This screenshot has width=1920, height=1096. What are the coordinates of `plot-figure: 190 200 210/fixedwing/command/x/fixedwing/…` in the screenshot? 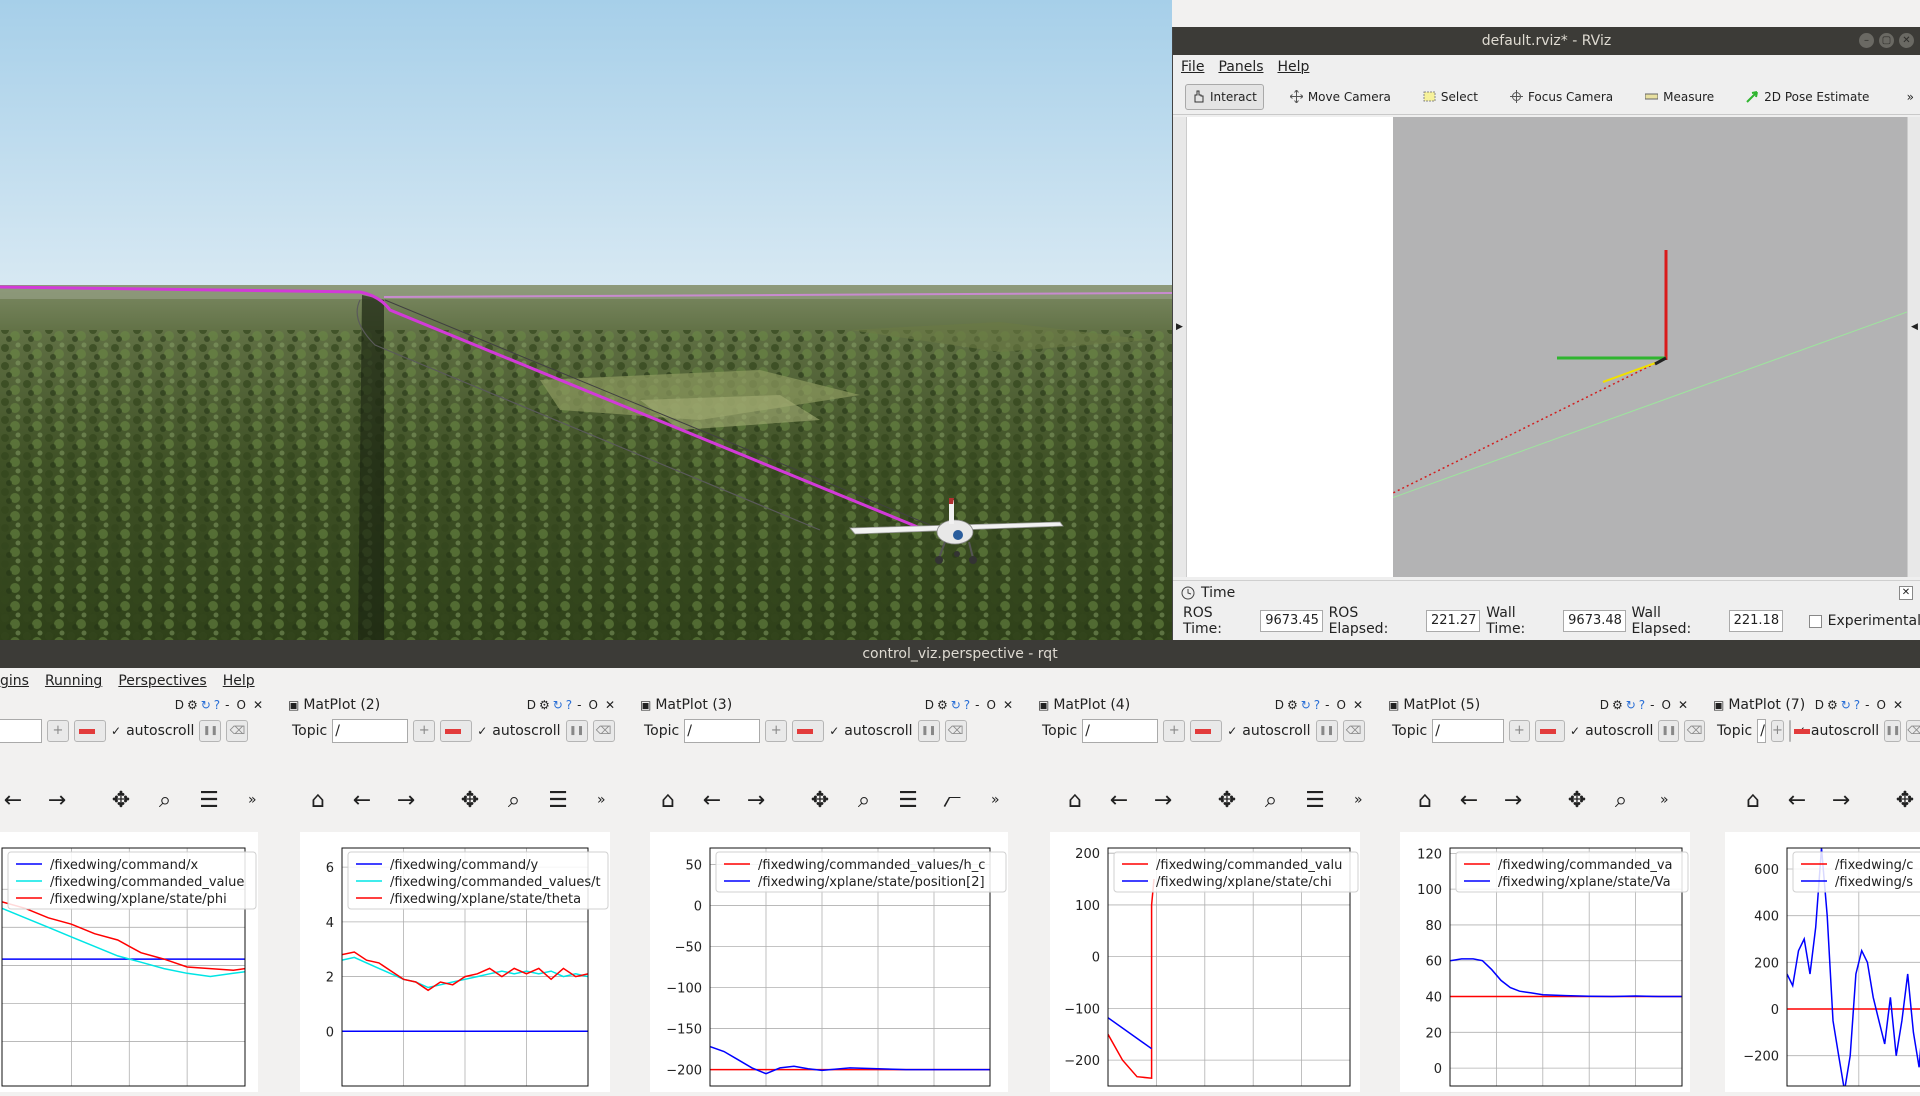 It's located at (129, 964).